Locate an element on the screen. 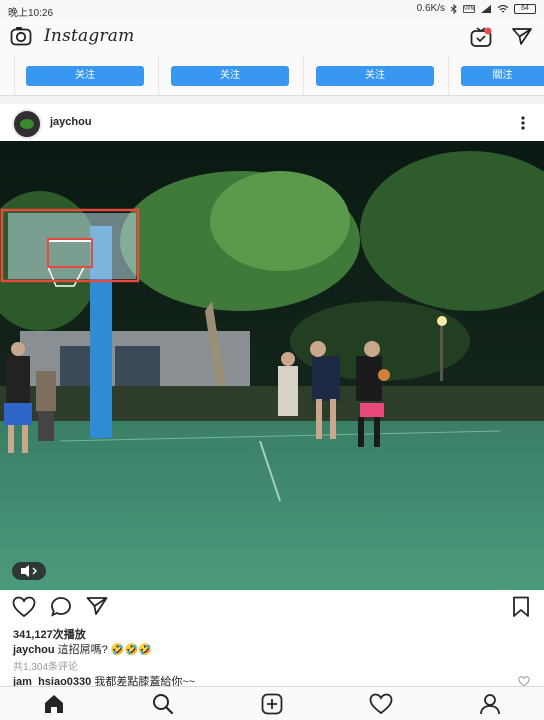  caption-username: jaychou is located at coordinates (34, 650).